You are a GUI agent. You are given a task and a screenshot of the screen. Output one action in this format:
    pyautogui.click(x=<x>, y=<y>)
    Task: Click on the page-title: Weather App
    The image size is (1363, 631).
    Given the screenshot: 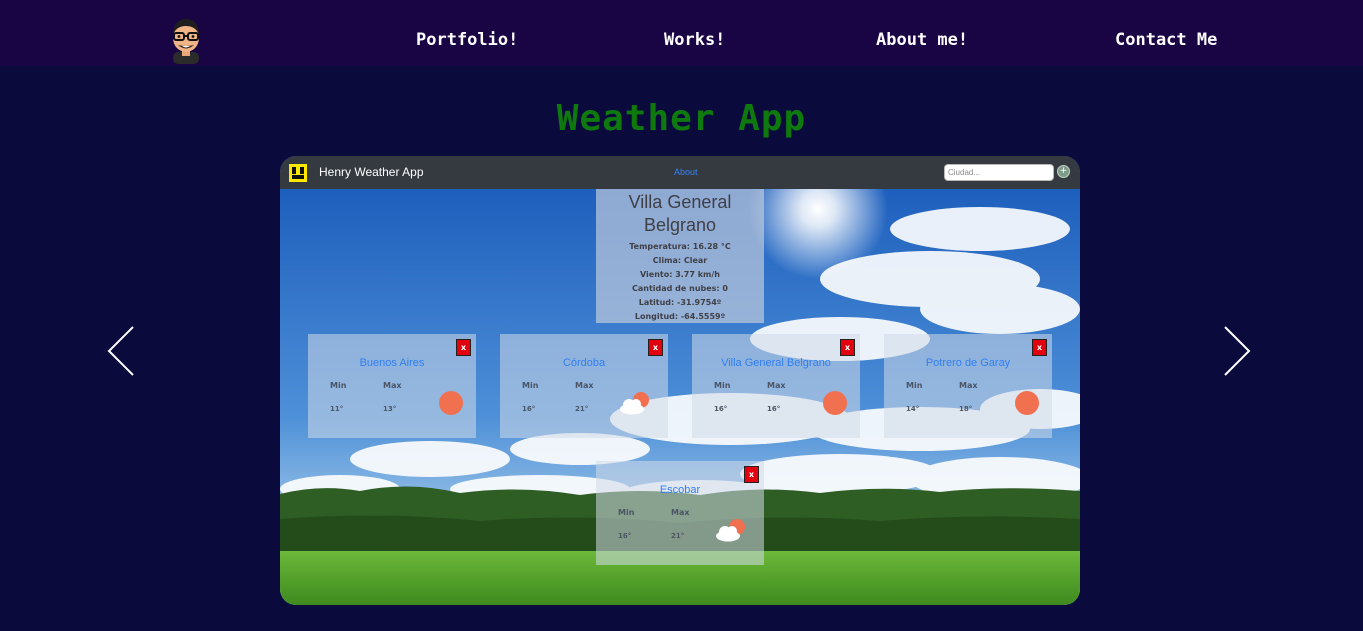 What is the action you would take?
    pyautogui.click(x=681, y=118)
    